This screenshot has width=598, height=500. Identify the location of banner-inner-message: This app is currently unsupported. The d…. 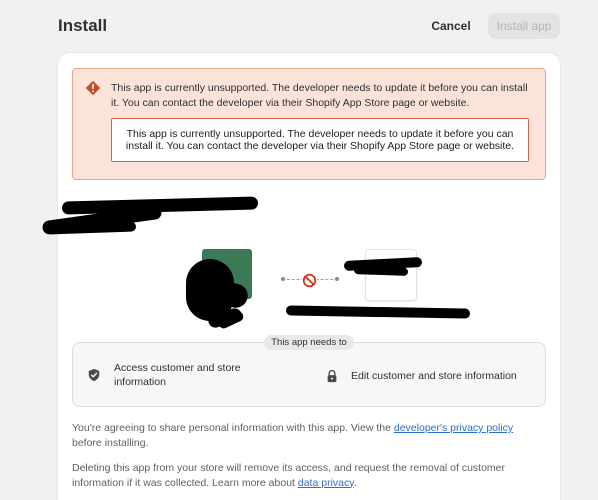
(320, 140).